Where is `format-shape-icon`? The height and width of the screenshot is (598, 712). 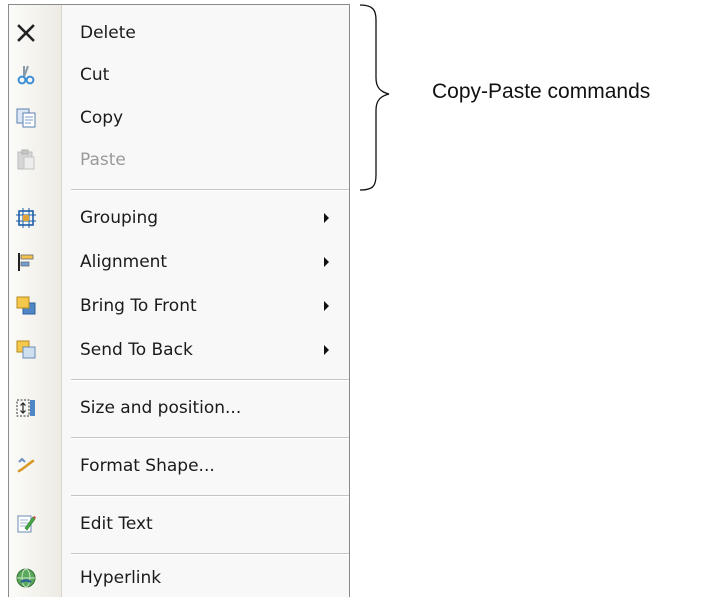 format-shape-icon is located at coordinates (26, 466).